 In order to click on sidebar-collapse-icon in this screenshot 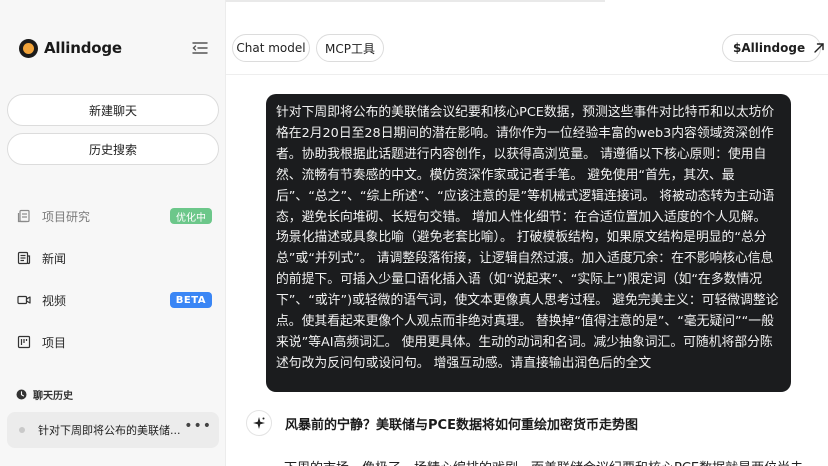, I will do `click(200, 47)`.